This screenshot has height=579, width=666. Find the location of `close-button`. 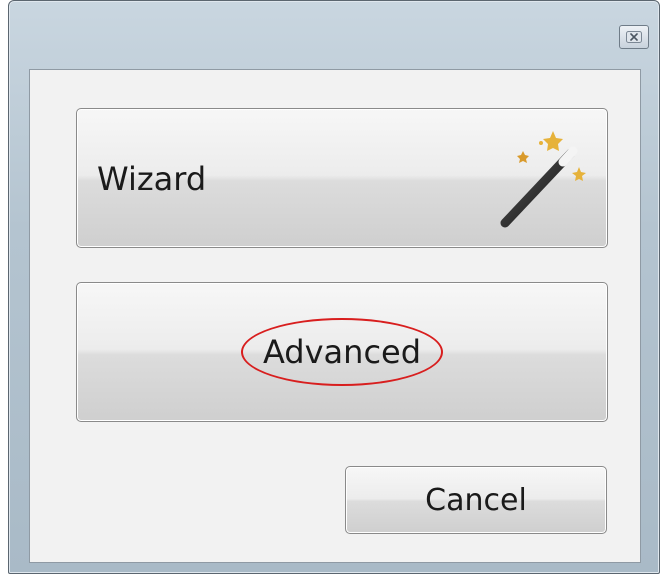

close-button is located at coordinates (634, 37).